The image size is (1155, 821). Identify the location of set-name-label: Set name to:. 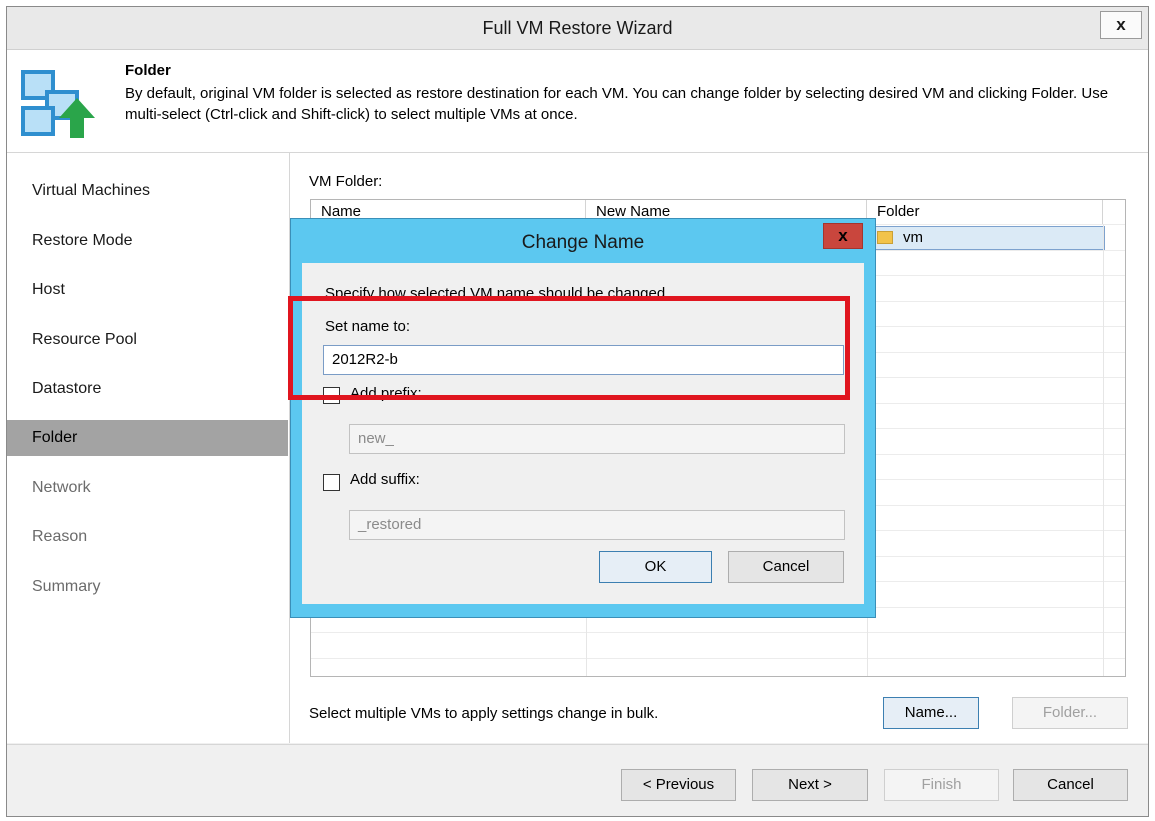
(368, 326).